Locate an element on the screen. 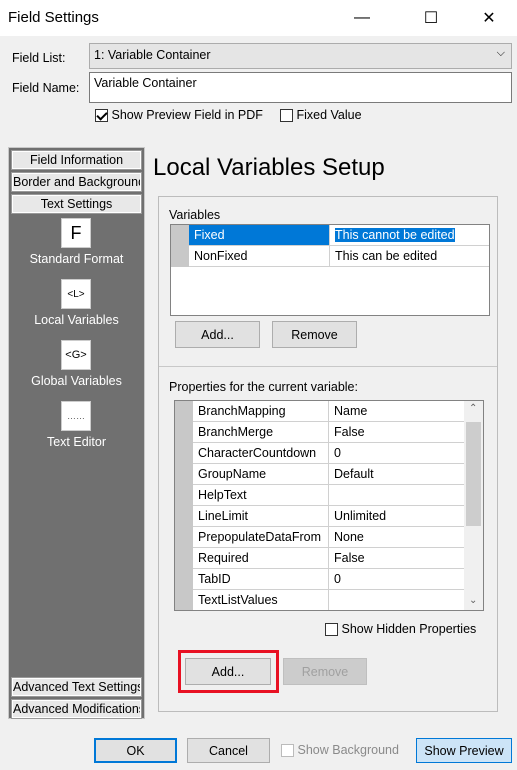 The image size is (517, 770). property-row: HelpText is located at coordinates (329, 495).